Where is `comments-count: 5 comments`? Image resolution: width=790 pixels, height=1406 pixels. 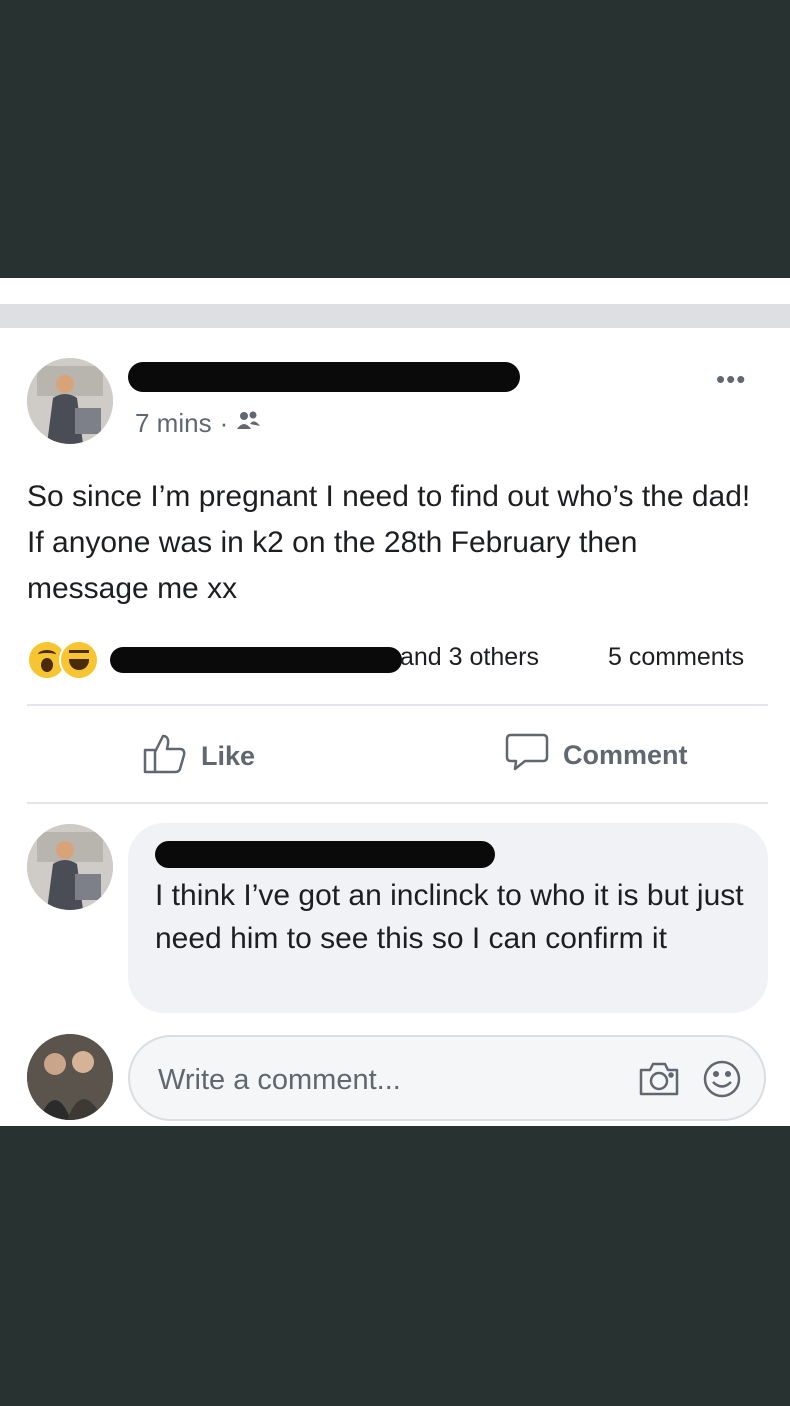 comments-count: 5 comments is located at coordinates (676, 657).